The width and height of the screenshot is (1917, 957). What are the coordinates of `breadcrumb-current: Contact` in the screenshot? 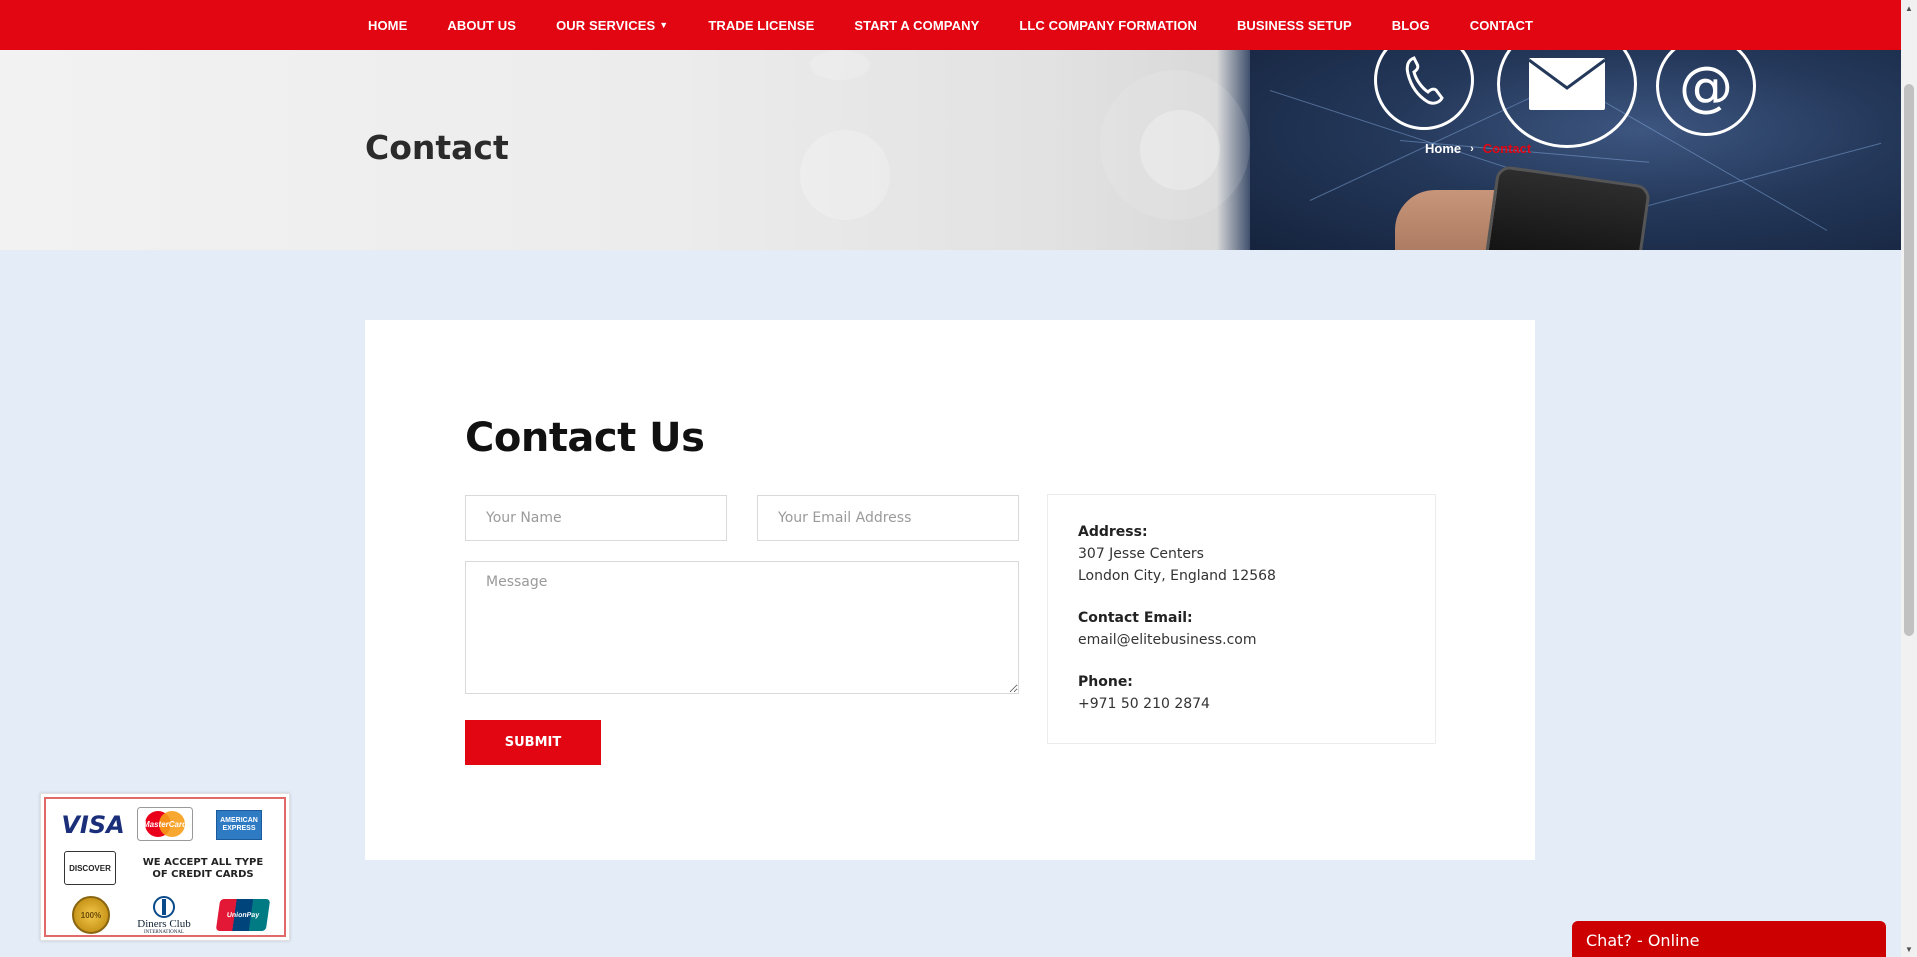 It's located at (1507, 148).